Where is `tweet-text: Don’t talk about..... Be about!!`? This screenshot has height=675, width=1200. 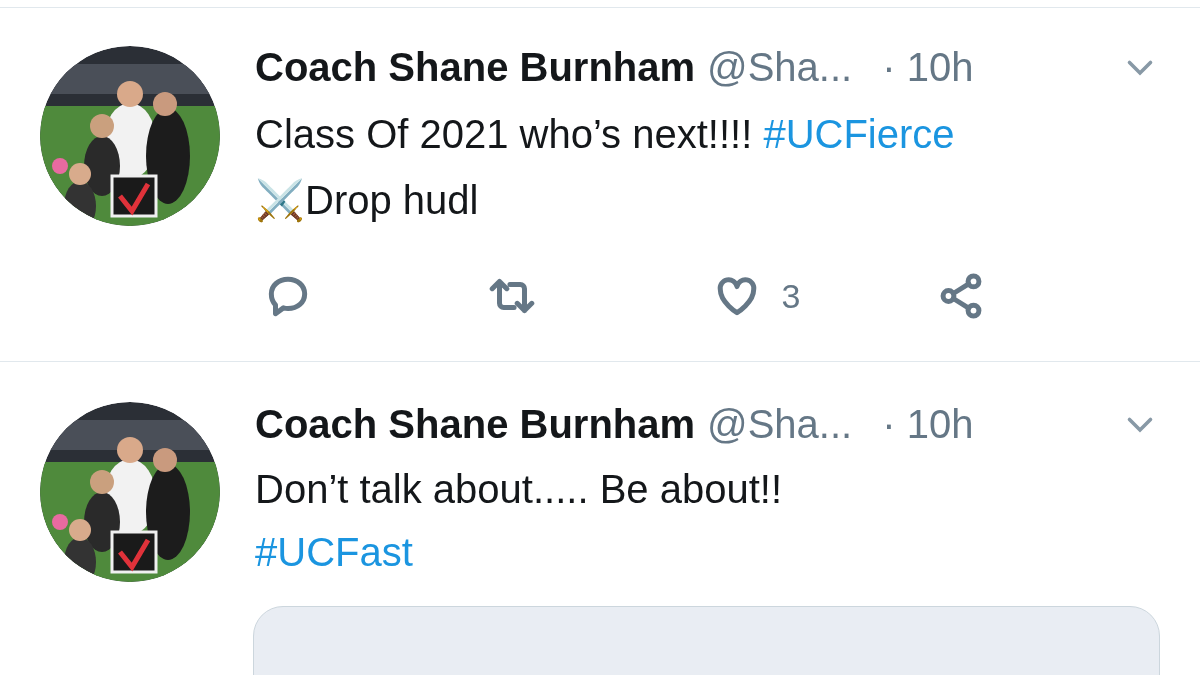 tweet-text: Don’t talk about..... Be about!! is located at coordinates (518, 489).